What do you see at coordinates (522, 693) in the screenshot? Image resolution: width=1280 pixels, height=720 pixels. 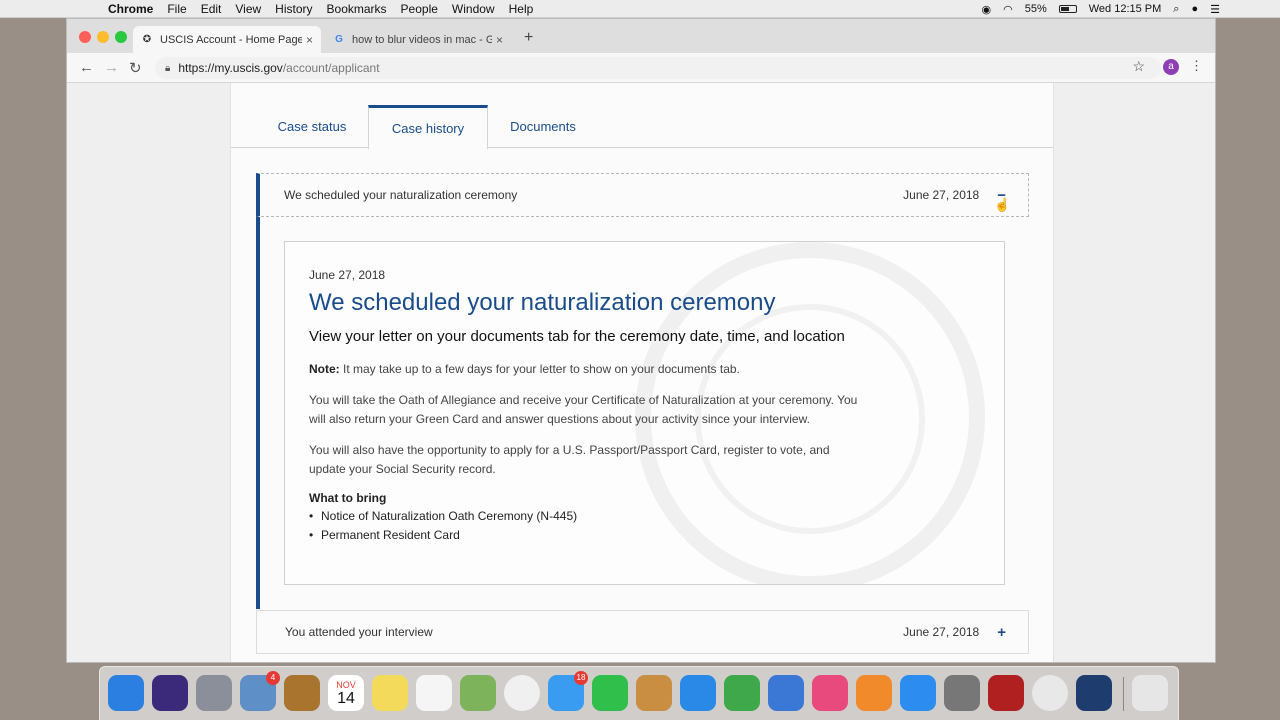 I see `photos-icon` at bounding box center [522, 693].